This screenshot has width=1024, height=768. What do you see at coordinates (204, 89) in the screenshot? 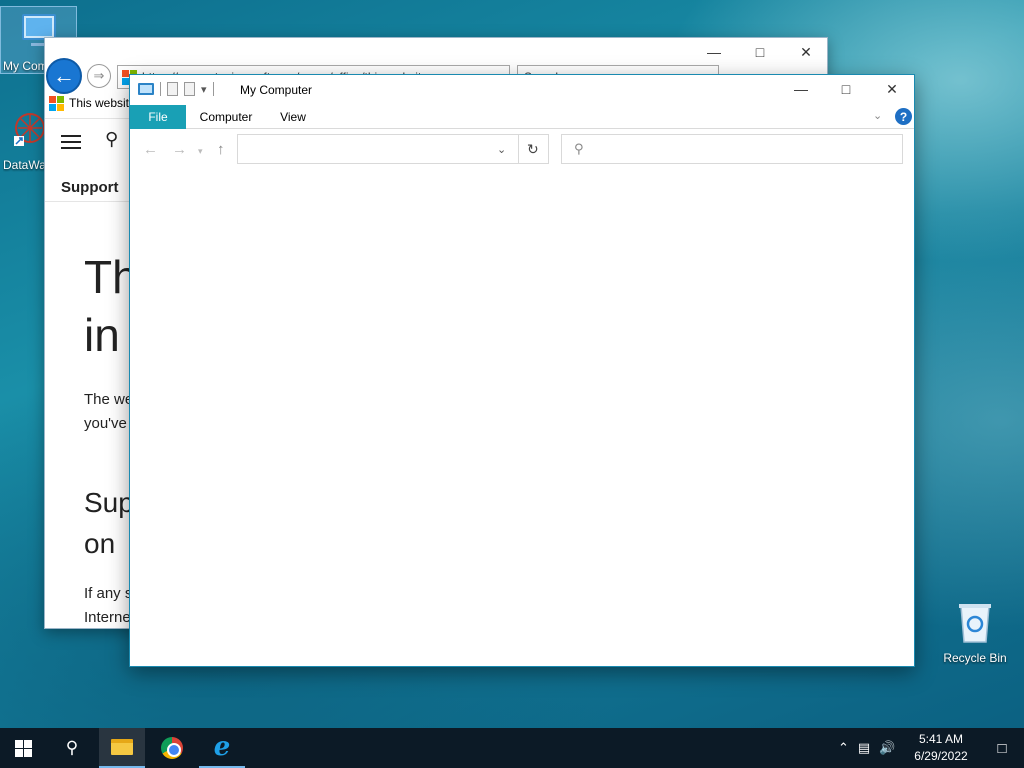
I see `customize-dropdown-icon: ▾` at bounding box center [204, 89].